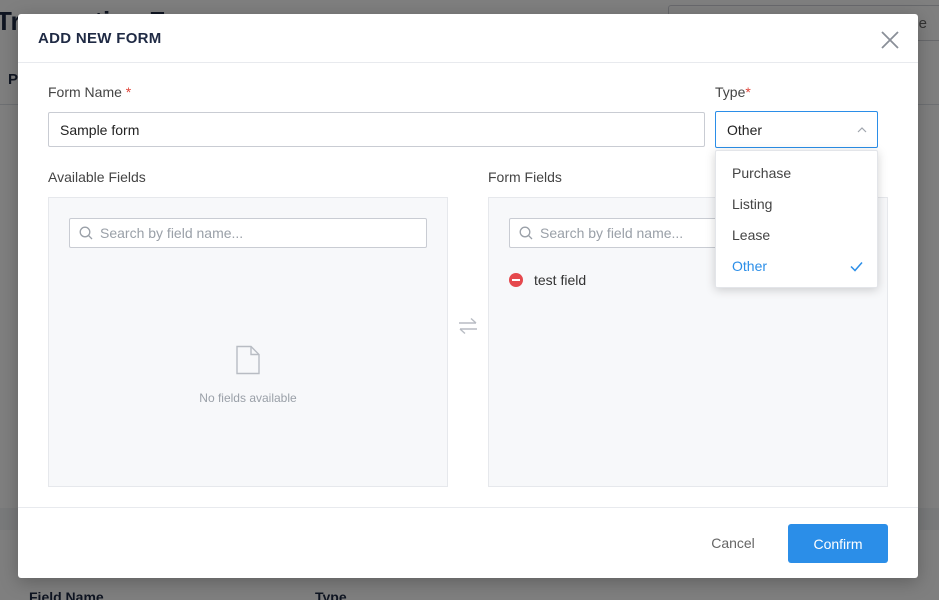 The height and width of the screenshot is (600, 939). I want to click on type-dropdown-menu: Purchase Listing Lease Other, so click(796, 219).